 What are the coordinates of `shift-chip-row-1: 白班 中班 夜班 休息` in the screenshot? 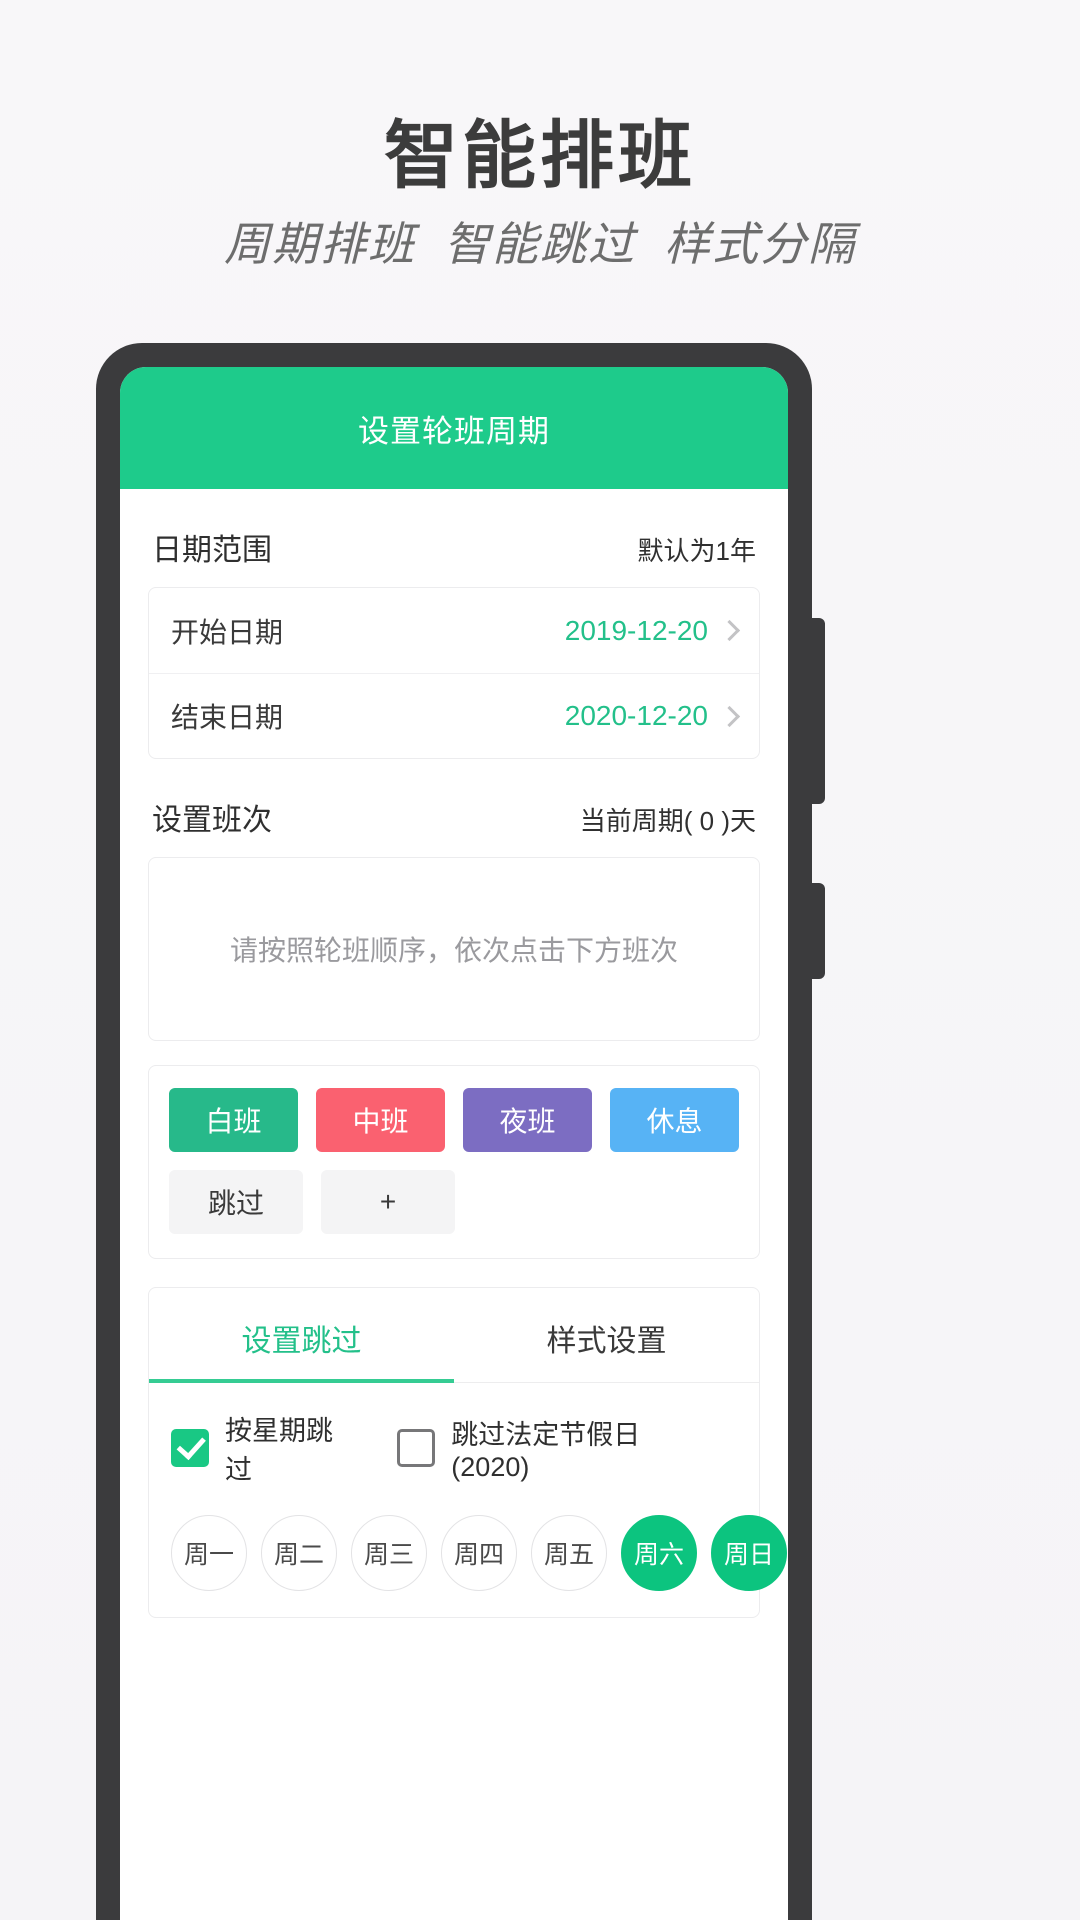 It's located at (454, 1120).